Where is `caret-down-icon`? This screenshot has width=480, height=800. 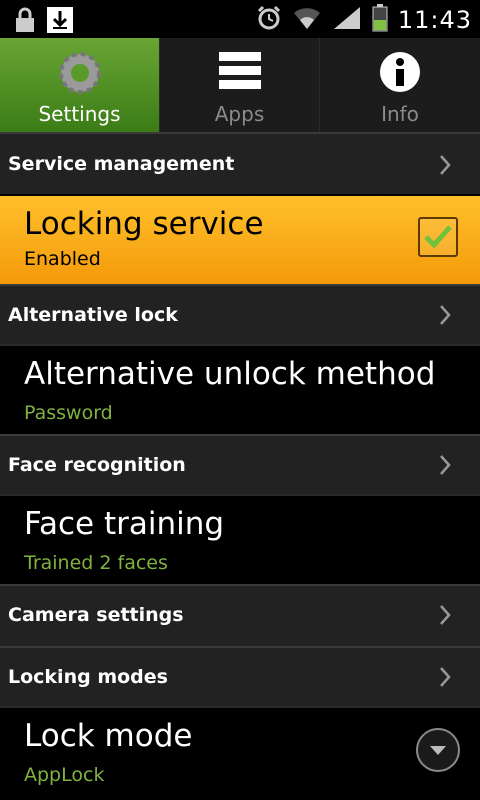
caret-down-icon is located at coordinates (438, 750).